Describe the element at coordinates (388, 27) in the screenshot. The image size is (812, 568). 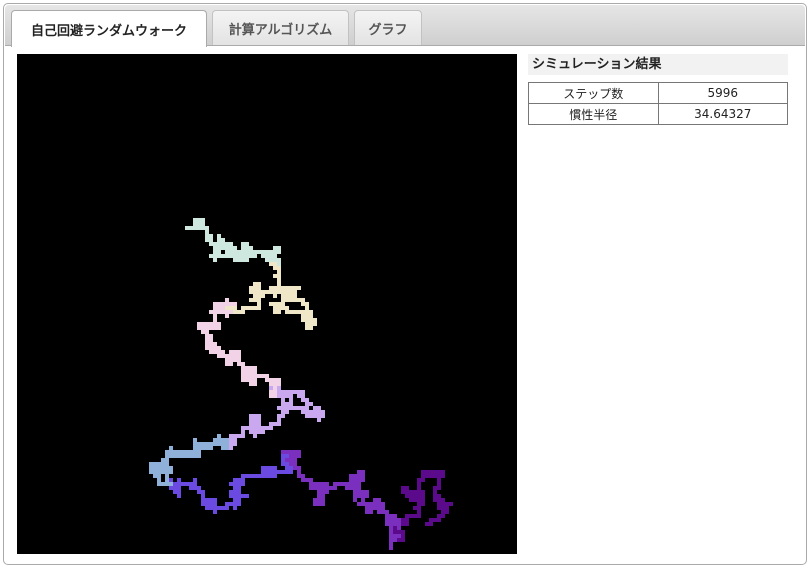
I see `tab-graph: グラフ` at that location.